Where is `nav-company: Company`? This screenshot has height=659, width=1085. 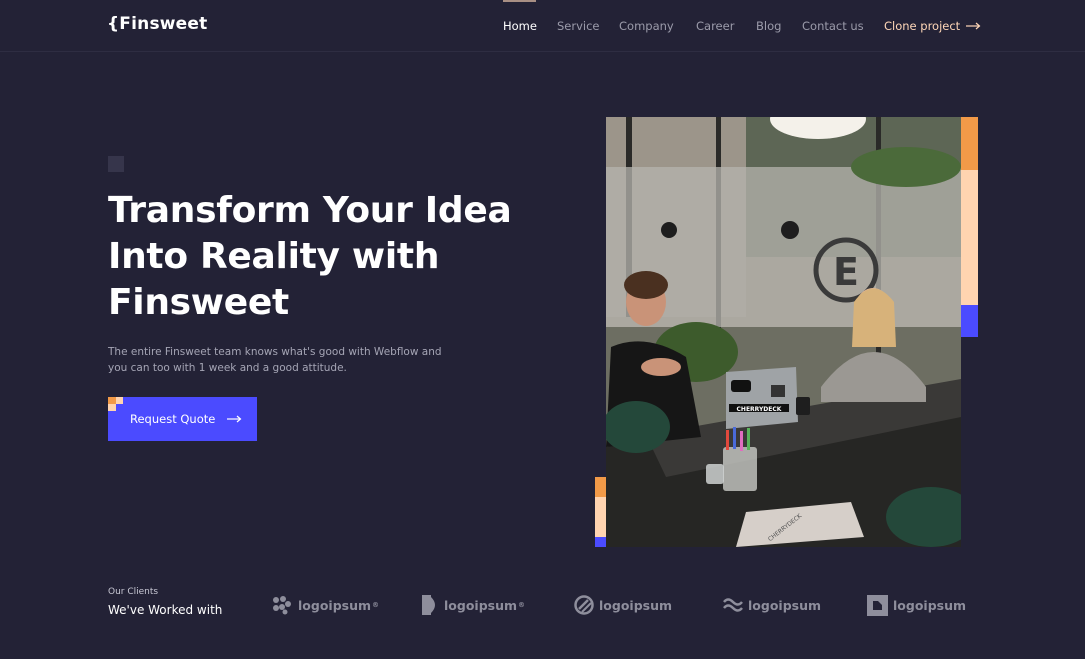 nav-company: Company is located at coordinates (646, 26).